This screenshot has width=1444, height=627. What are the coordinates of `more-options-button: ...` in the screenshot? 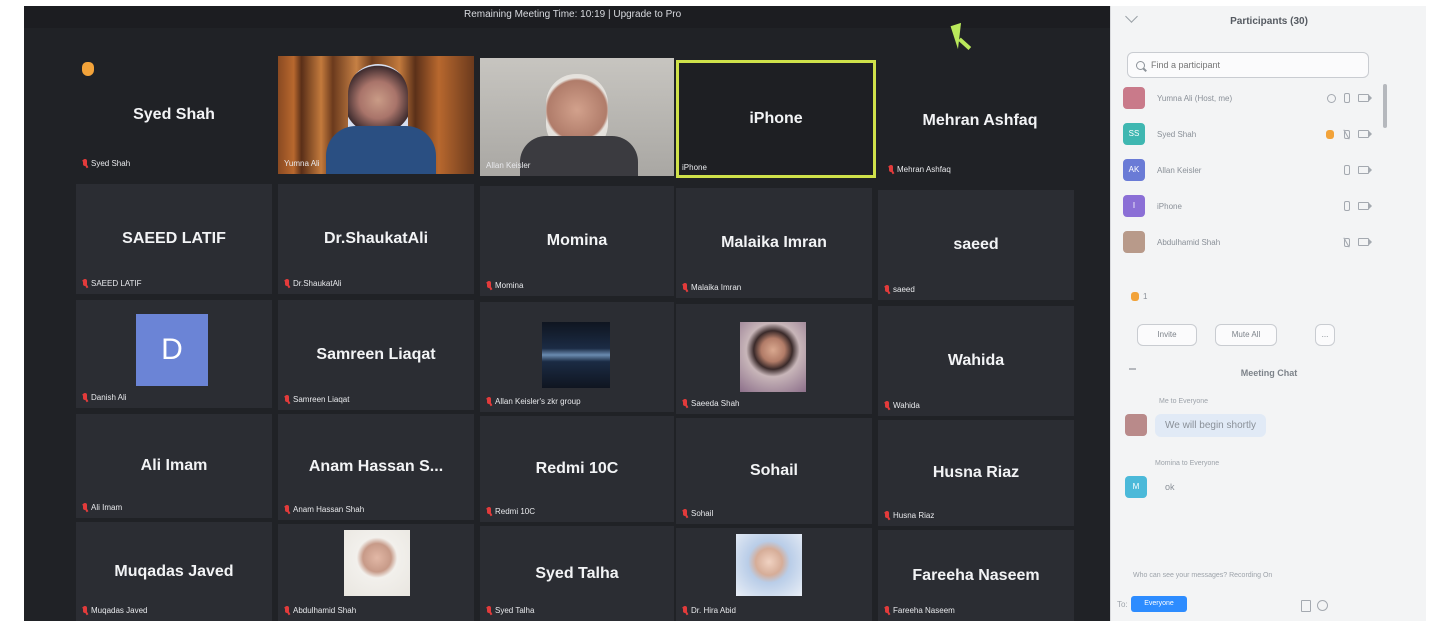 It's located at (1325, 335).